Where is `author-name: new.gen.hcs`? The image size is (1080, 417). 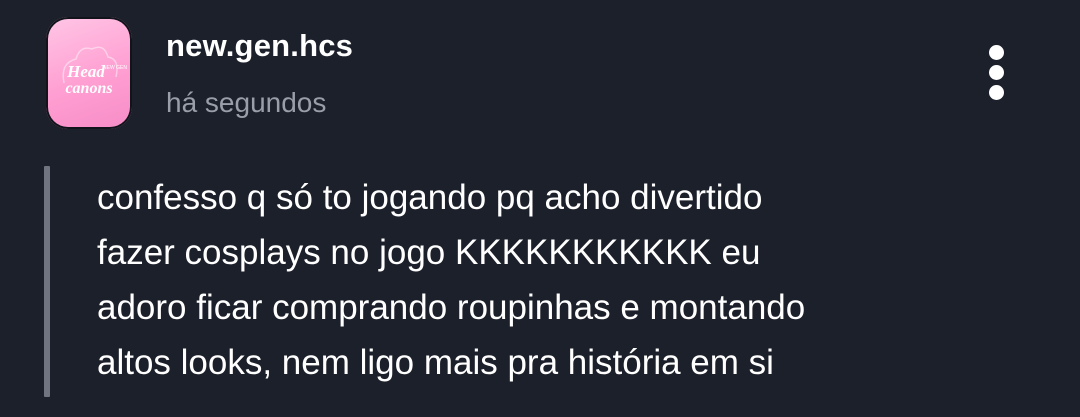 author-name: new.gen.hcs is located at coordinates (259, 46).